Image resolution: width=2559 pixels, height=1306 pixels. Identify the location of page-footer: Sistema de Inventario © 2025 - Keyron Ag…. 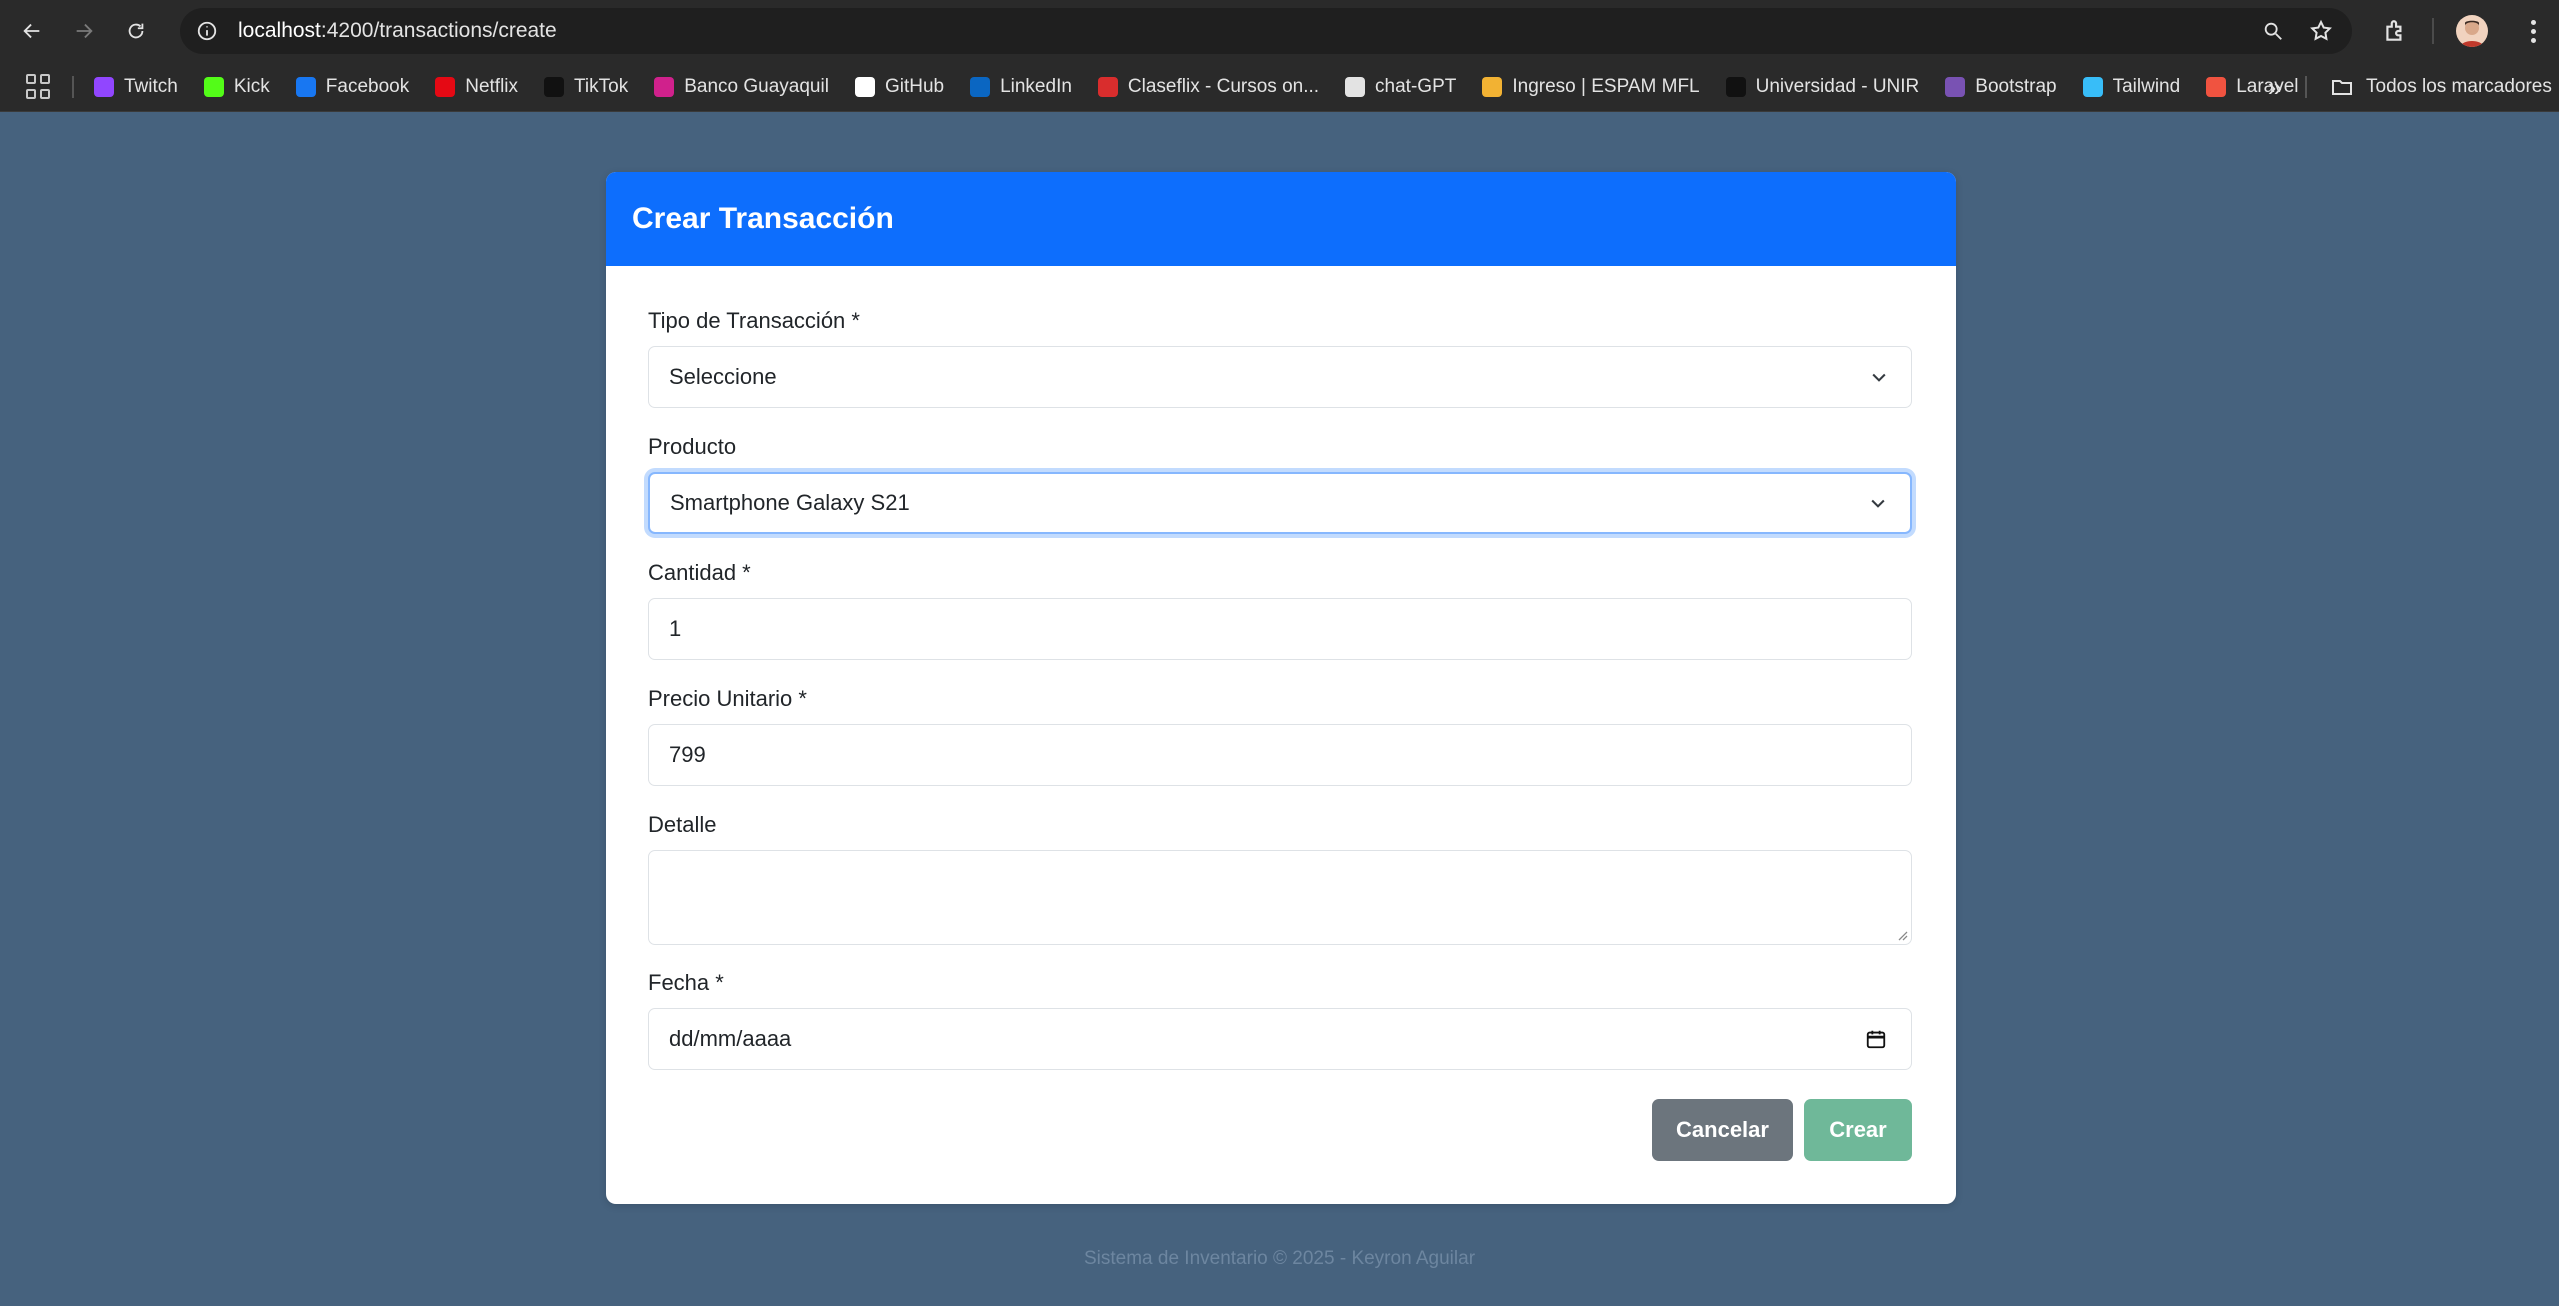
(1279, 1258).